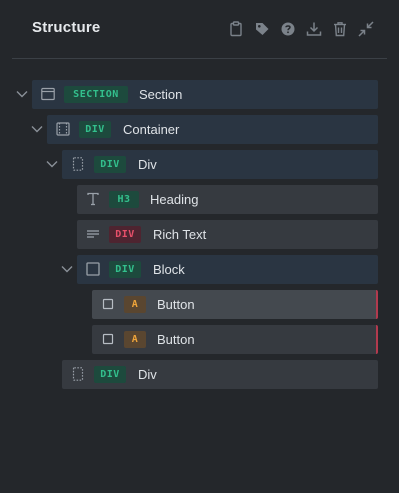 This screenshot has width=399, height=493. I want to click on heading-icon, so click(93, 199).